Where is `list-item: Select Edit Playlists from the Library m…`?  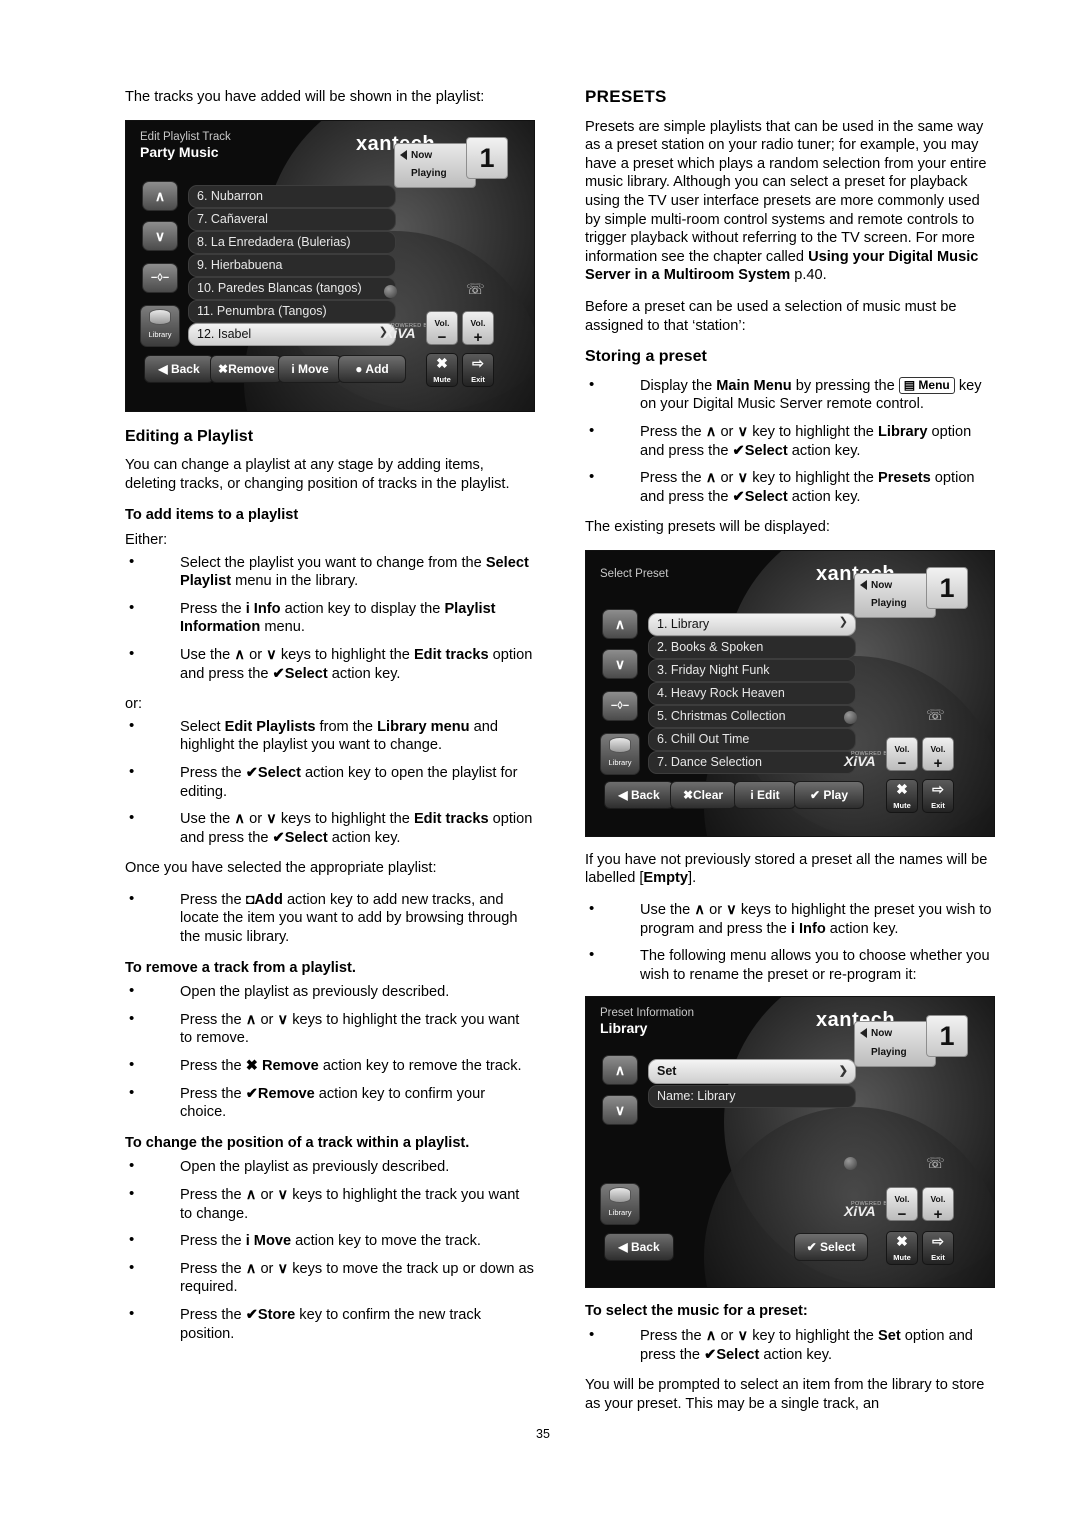
list-item: Select Edit Playlists from the Library m… is located at coordinates (330, 736).